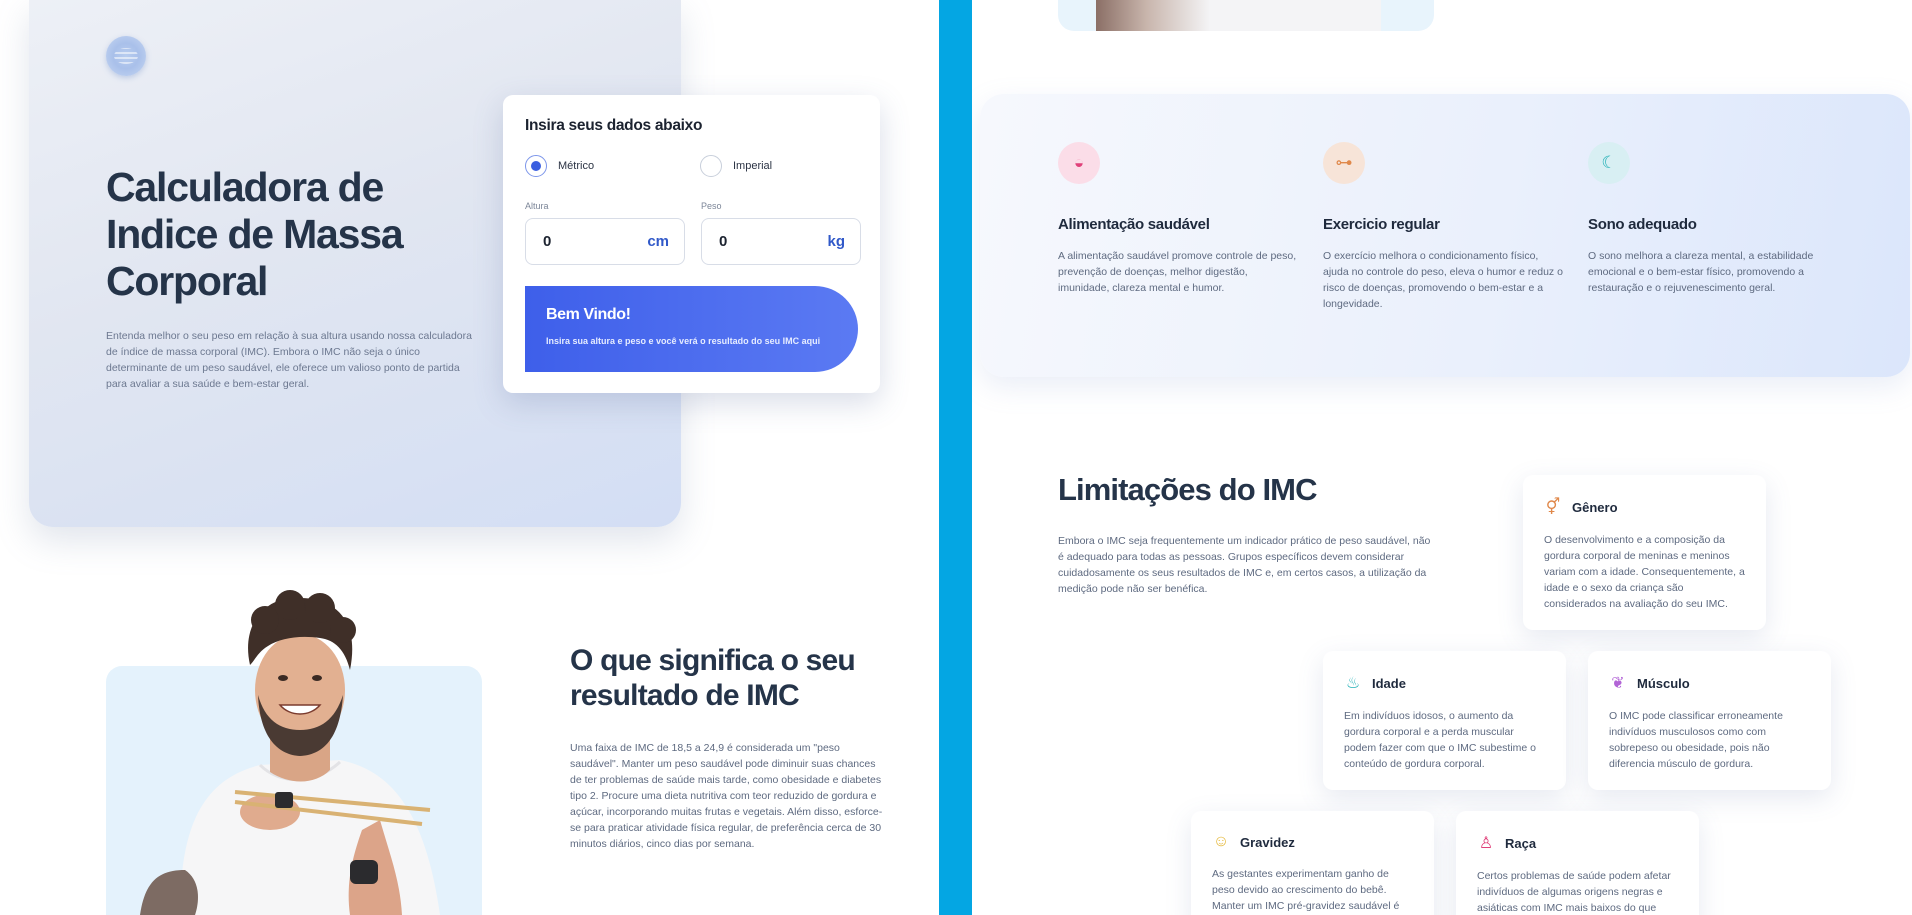 The height and width of the screenshot is (915, 1912). I want to click on height-input: 0 cm, so click(605, 241).